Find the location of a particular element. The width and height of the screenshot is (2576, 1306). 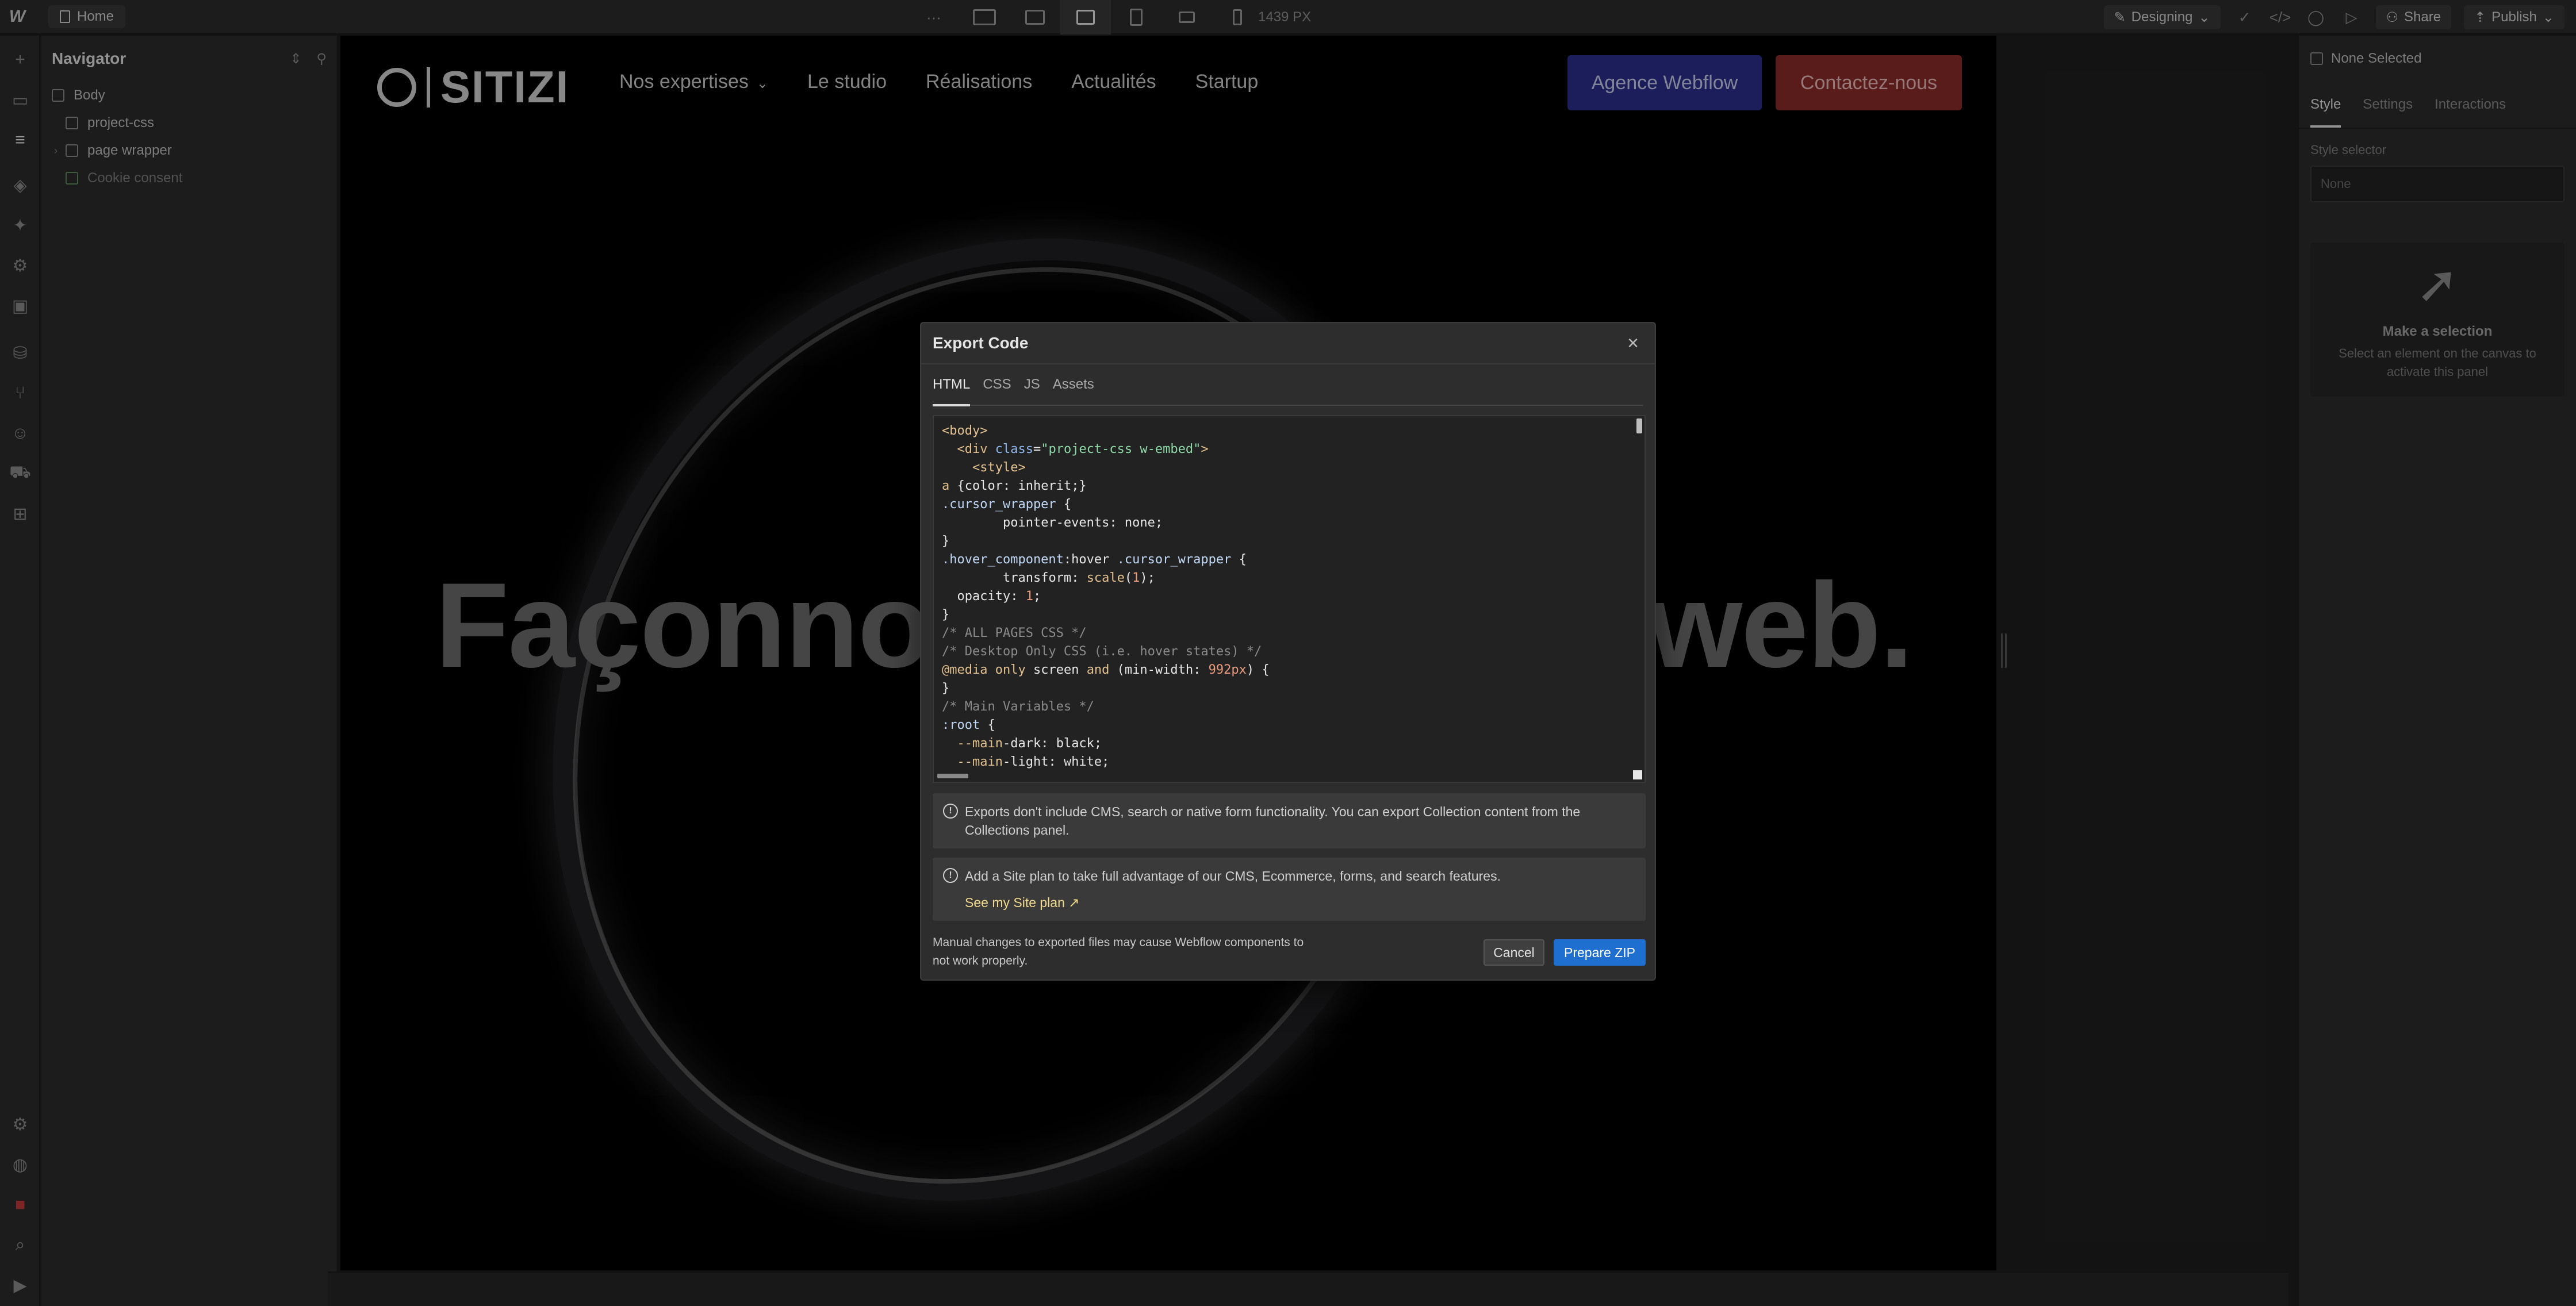

export-tabs: HTML CSS JS Assets is located at coordinates (1288, 385).